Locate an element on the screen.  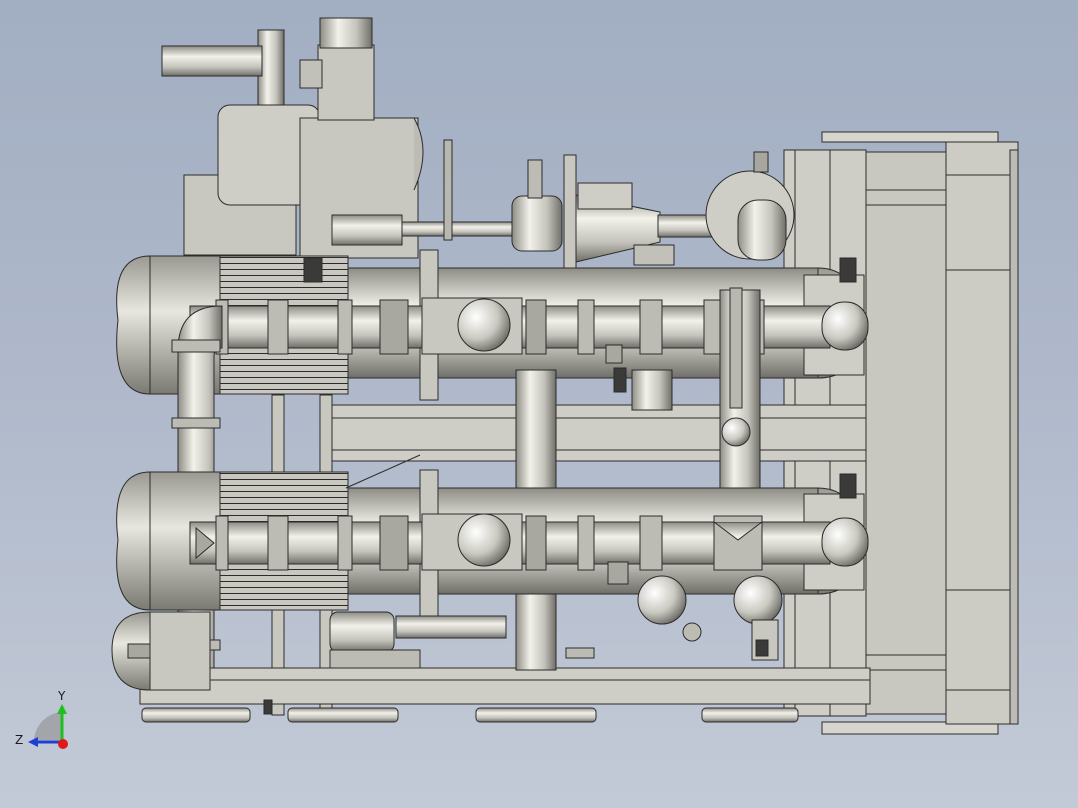
separator-cone is located at coordinates (653, 211).